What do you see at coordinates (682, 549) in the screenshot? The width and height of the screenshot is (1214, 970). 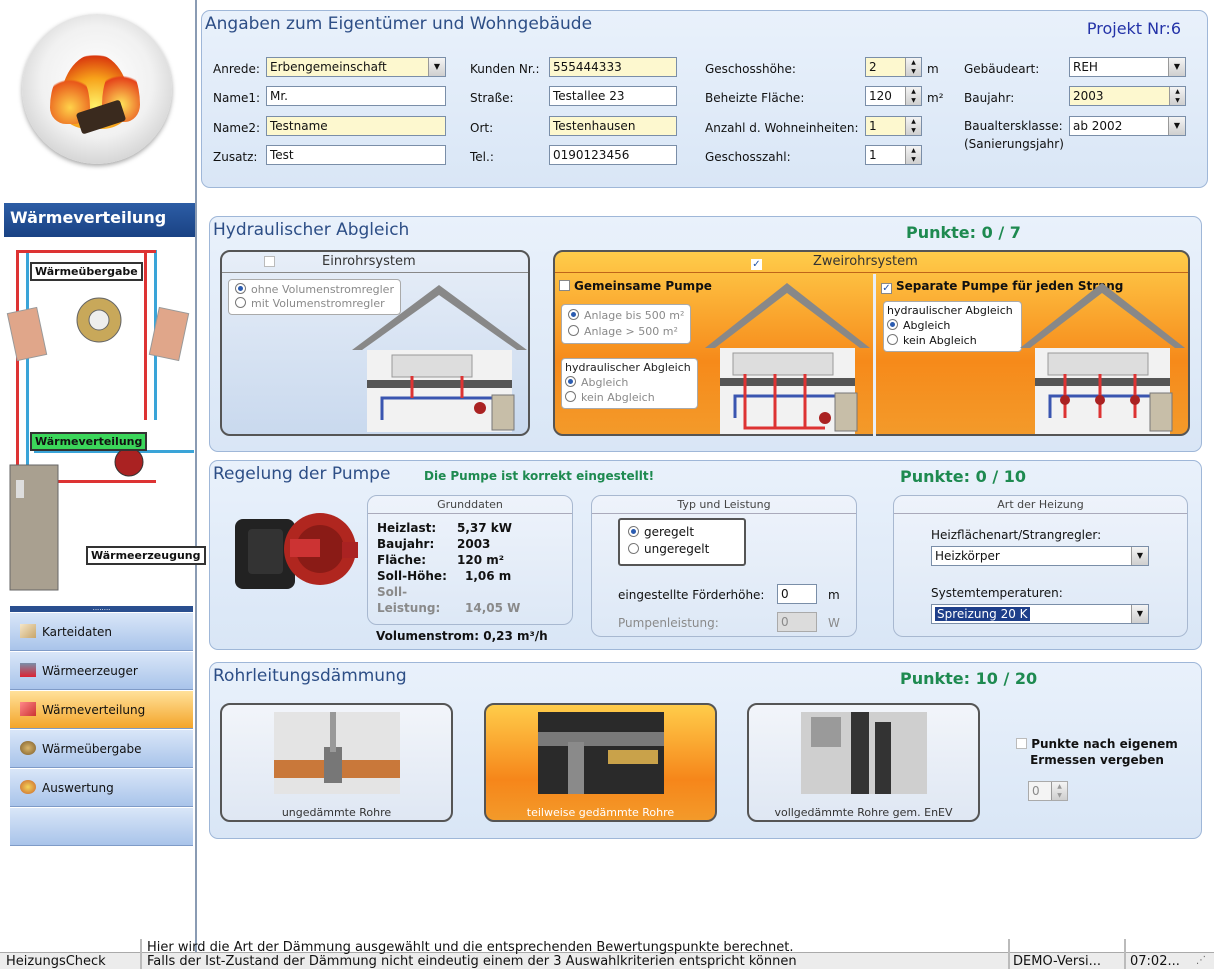 I see `typ-option-ungeregelt: ungeregelt` at bounding box center [682, 549].